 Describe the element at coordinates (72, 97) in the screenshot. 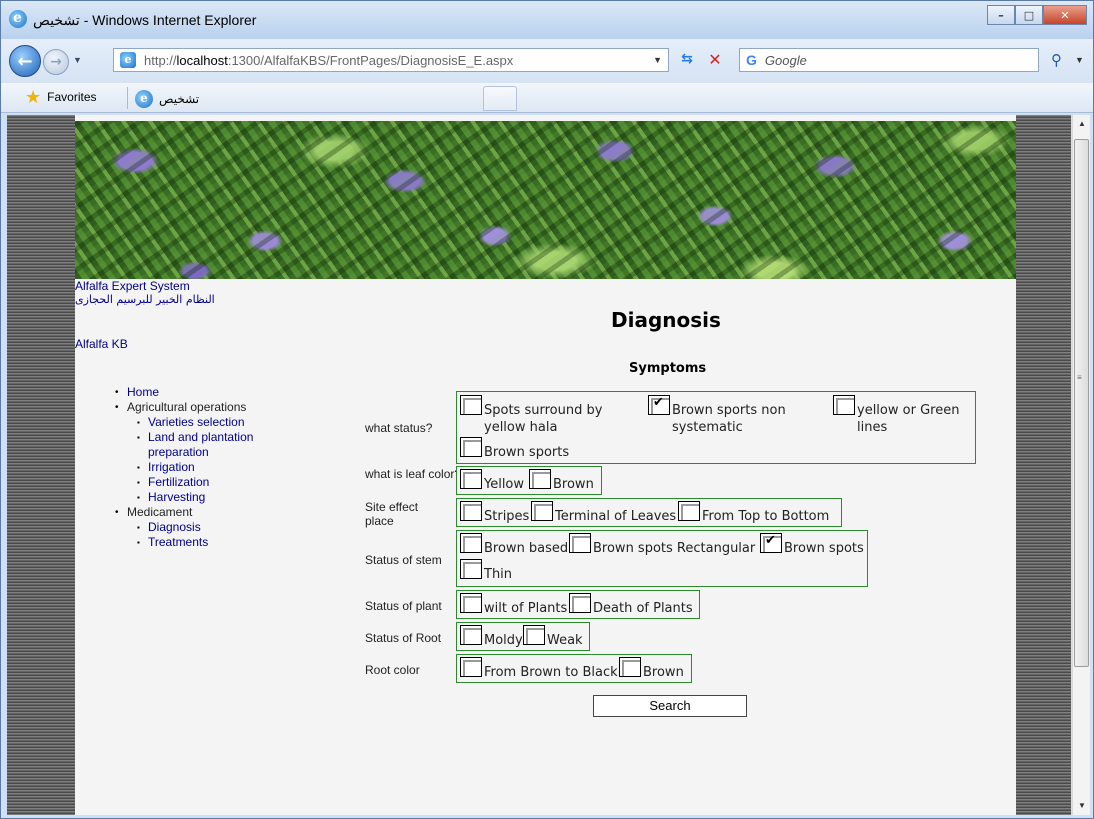

I see `favorites-label: Favorites` at that location.